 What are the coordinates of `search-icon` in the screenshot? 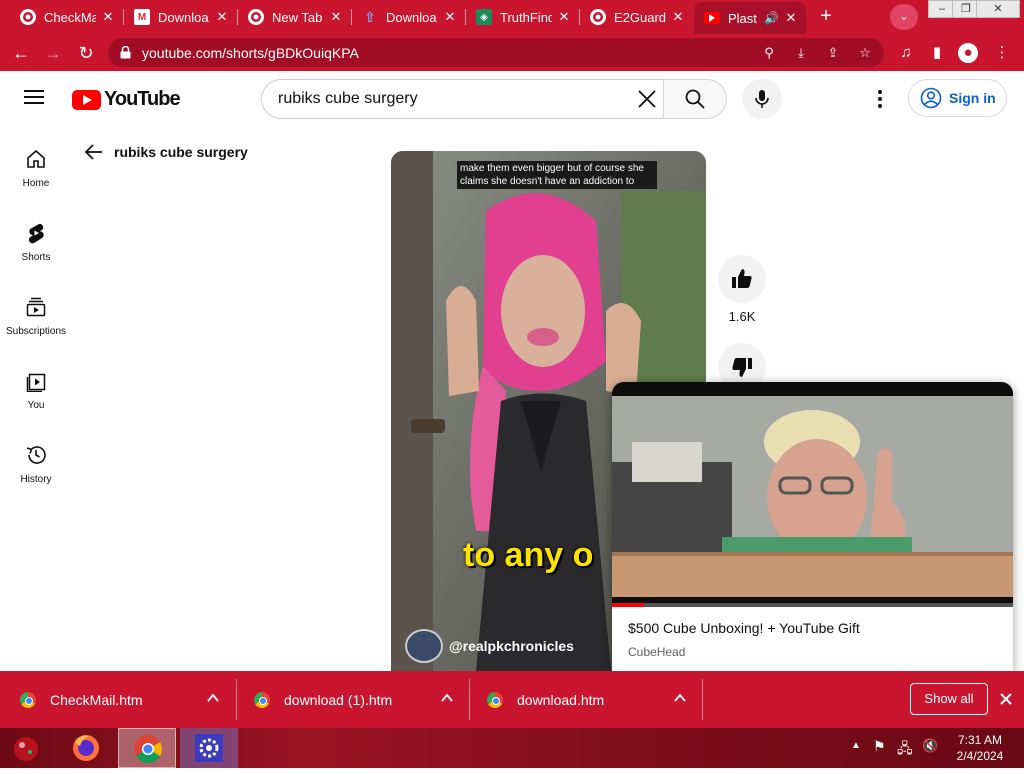 It's located at (695, 99).